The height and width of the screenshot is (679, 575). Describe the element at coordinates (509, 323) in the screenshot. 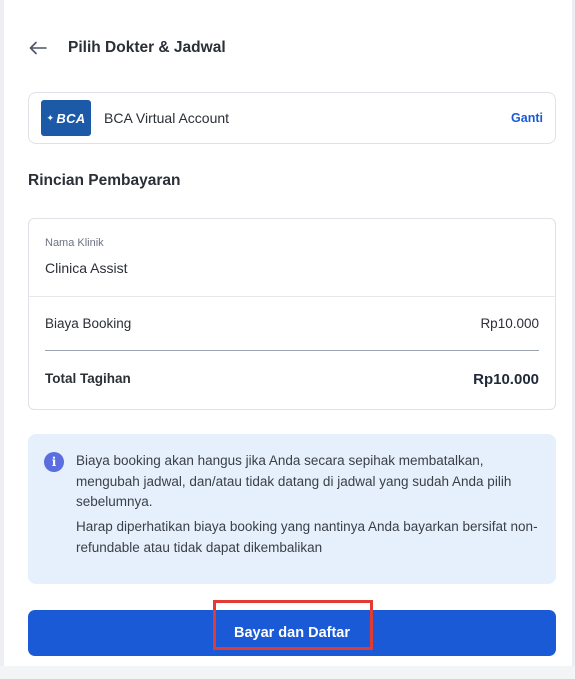

I see `booking-fee-amount: Rp10.000` at that location.